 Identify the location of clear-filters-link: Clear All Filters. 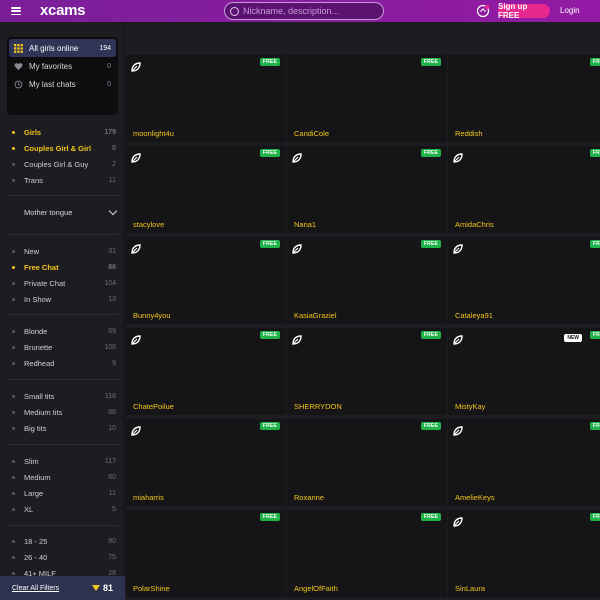
(35, 588).